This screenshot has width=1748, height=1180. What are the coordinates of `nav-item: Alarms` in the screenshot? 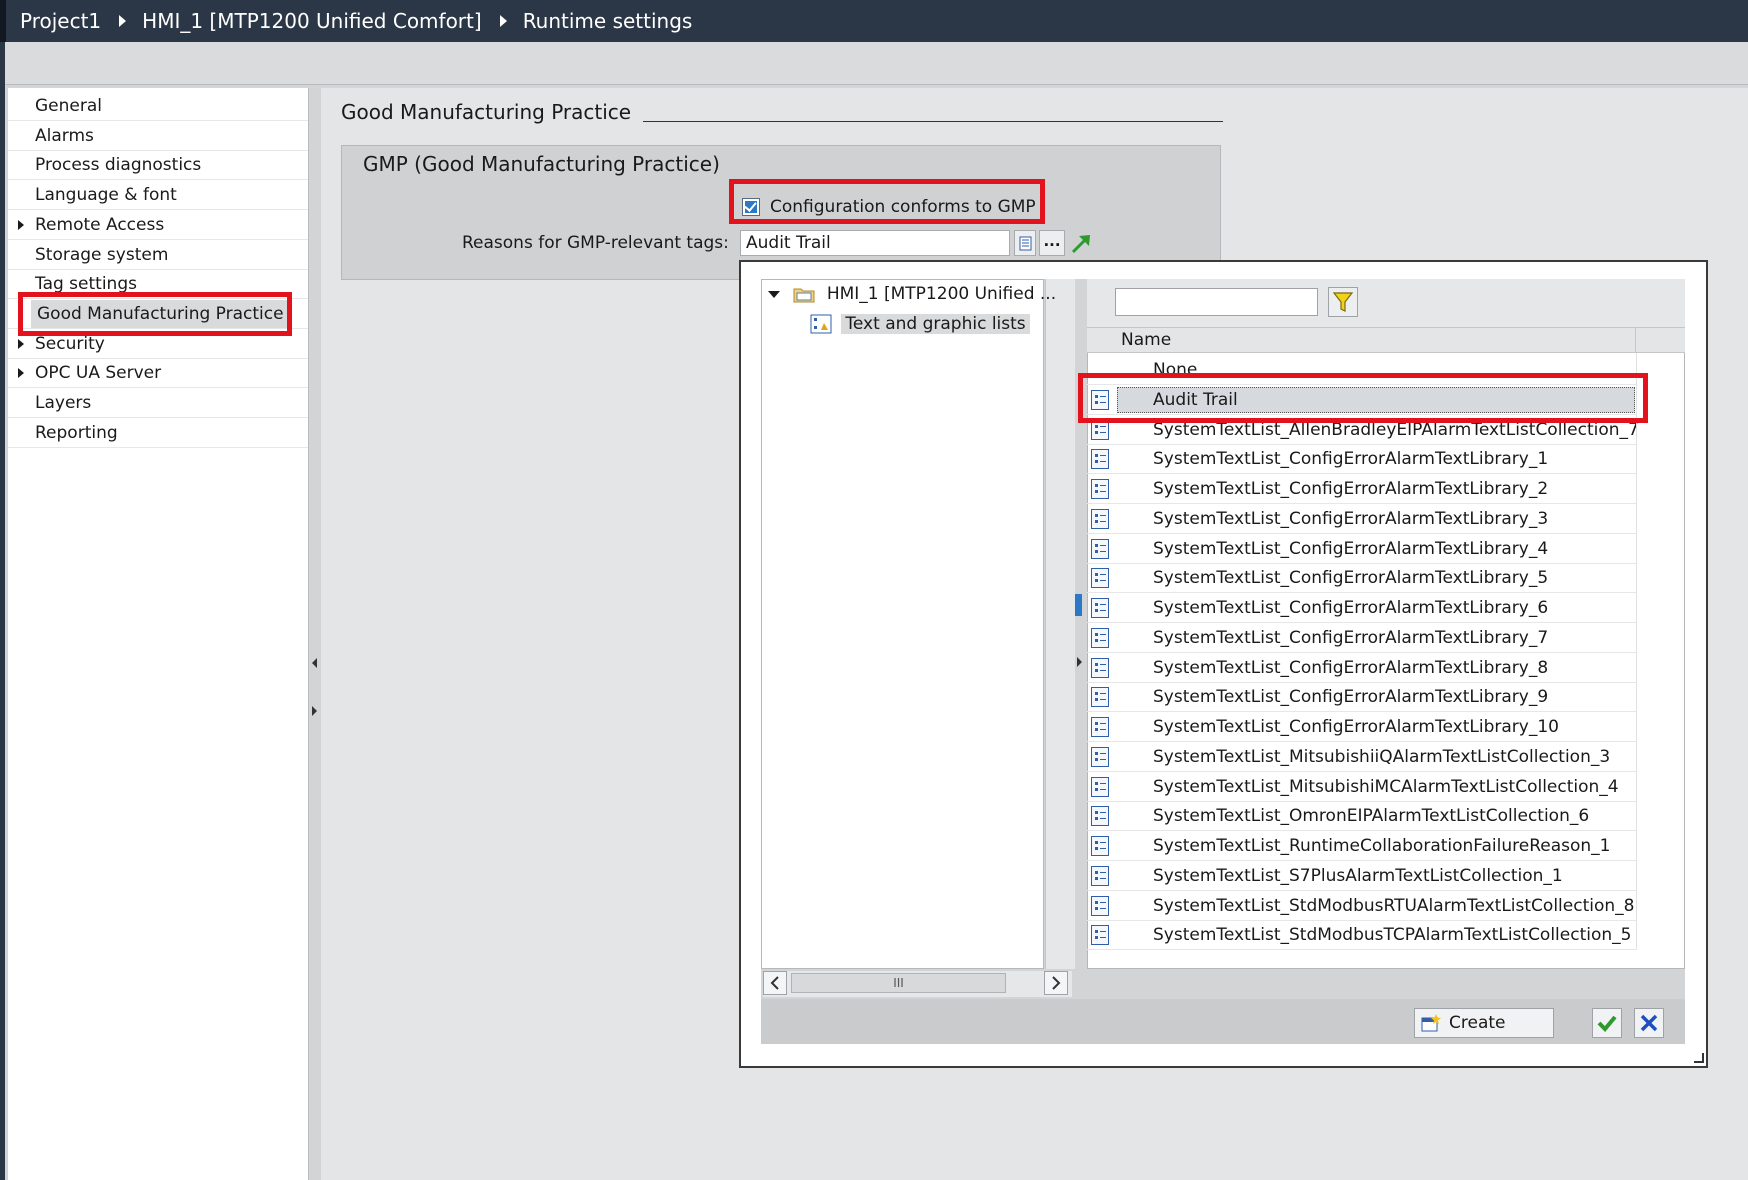 It's located at (158, 136).